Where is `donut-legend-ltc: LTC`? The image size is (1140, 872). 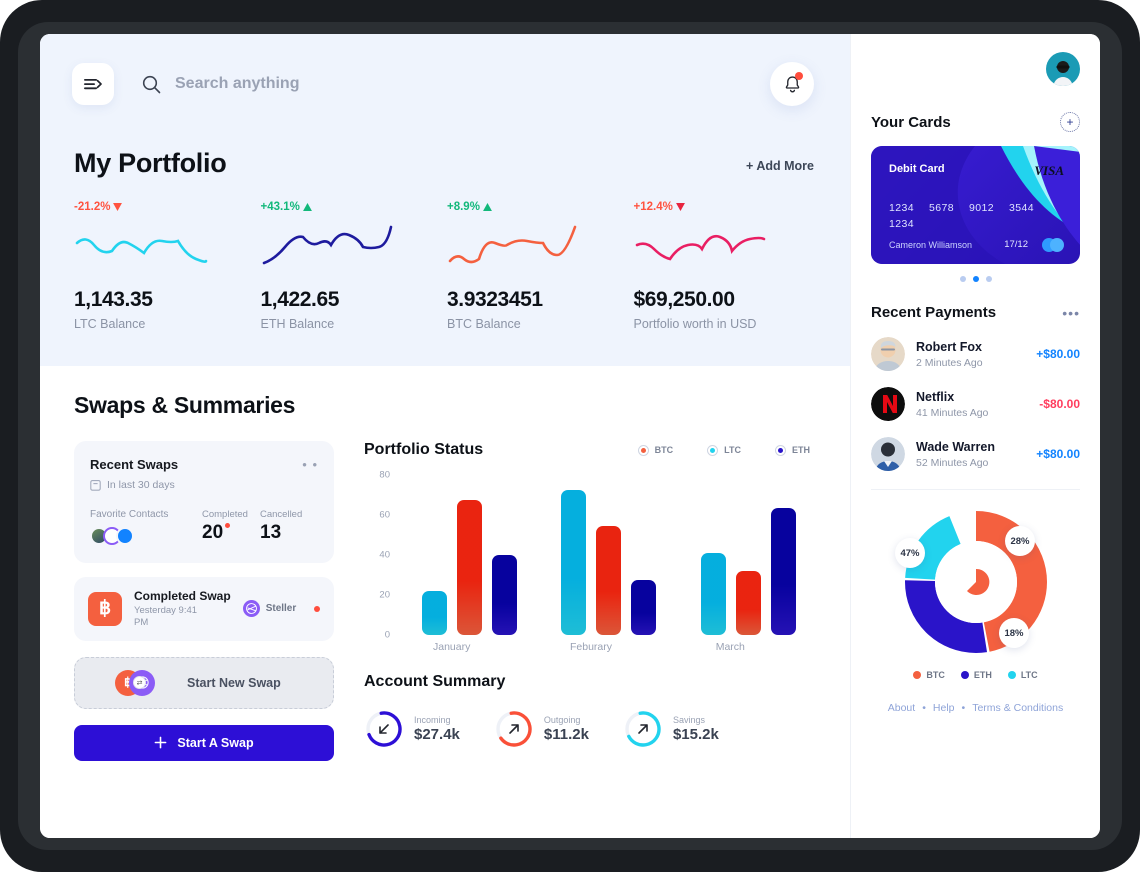 donut-legend-ltc: LTC is located at coordinates (1022, 675).